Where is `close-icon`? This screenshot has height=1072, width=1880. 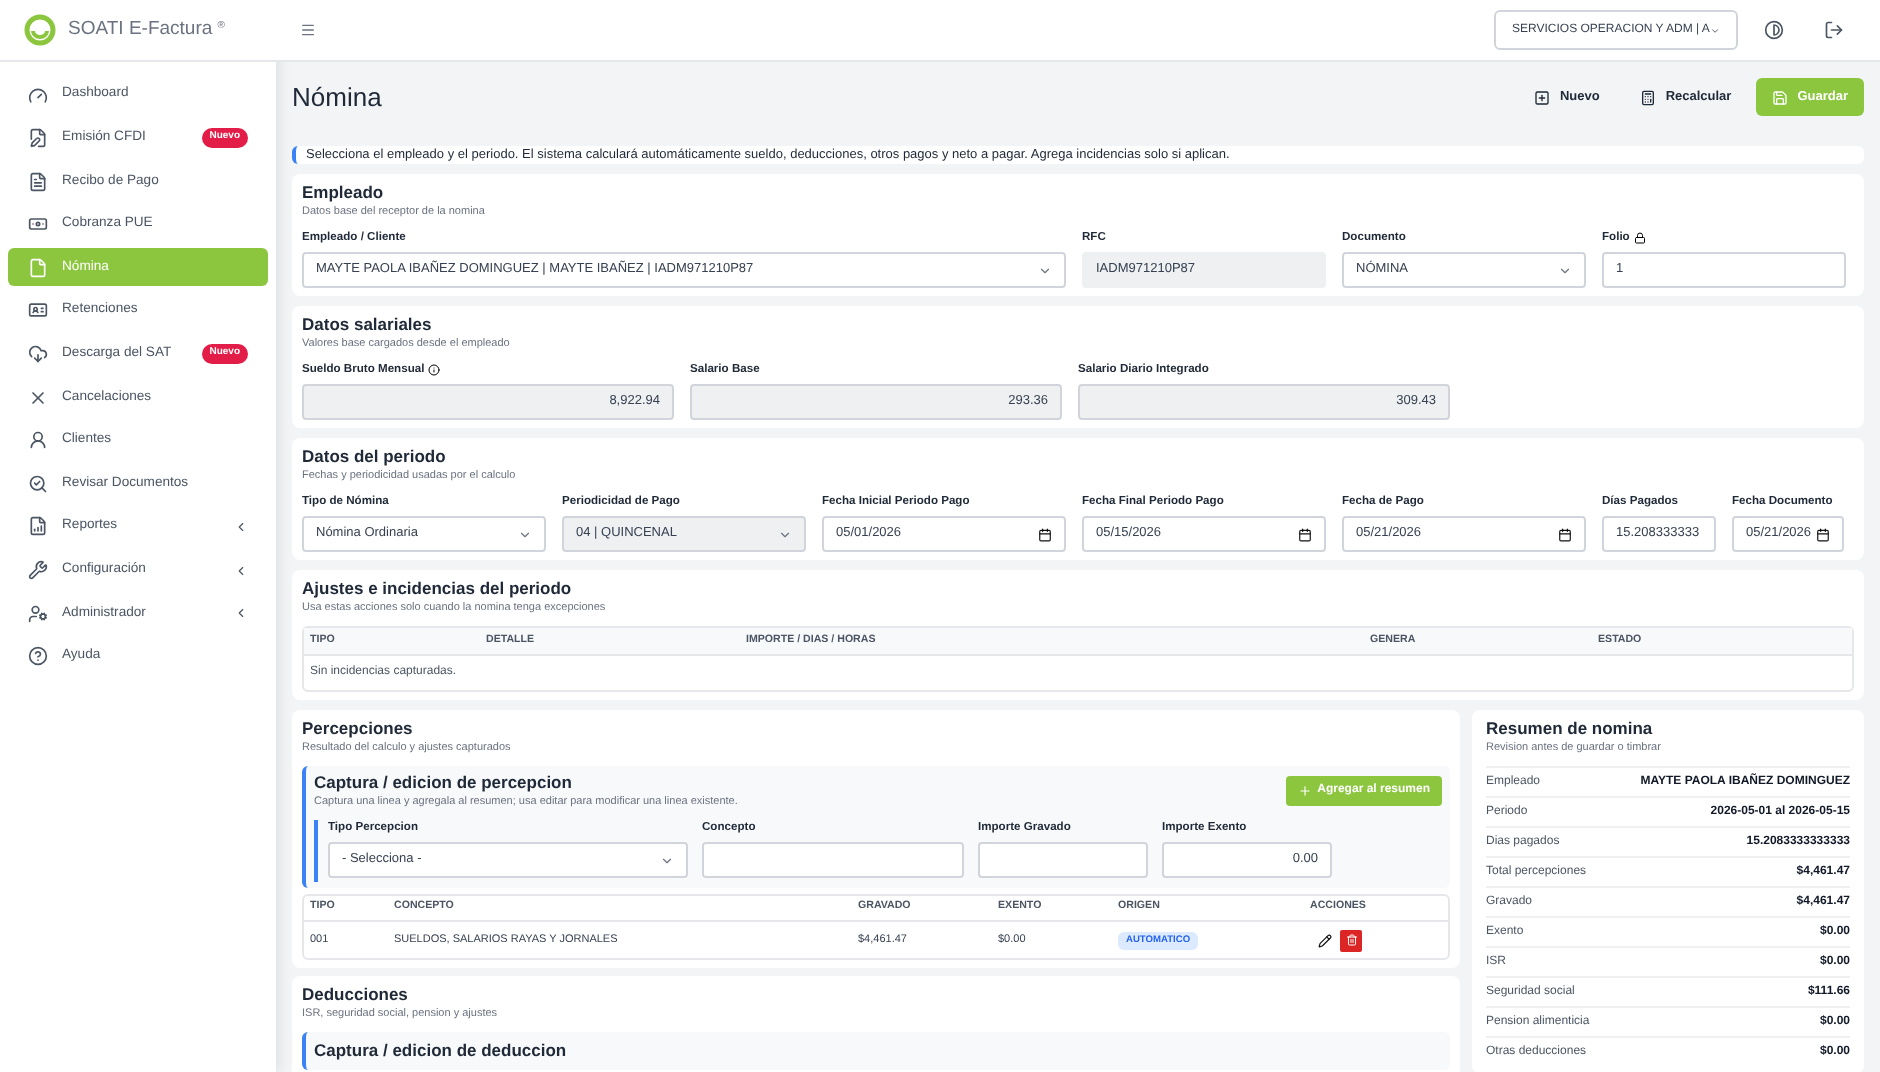 close-icon is located at coordinates (38, 397).